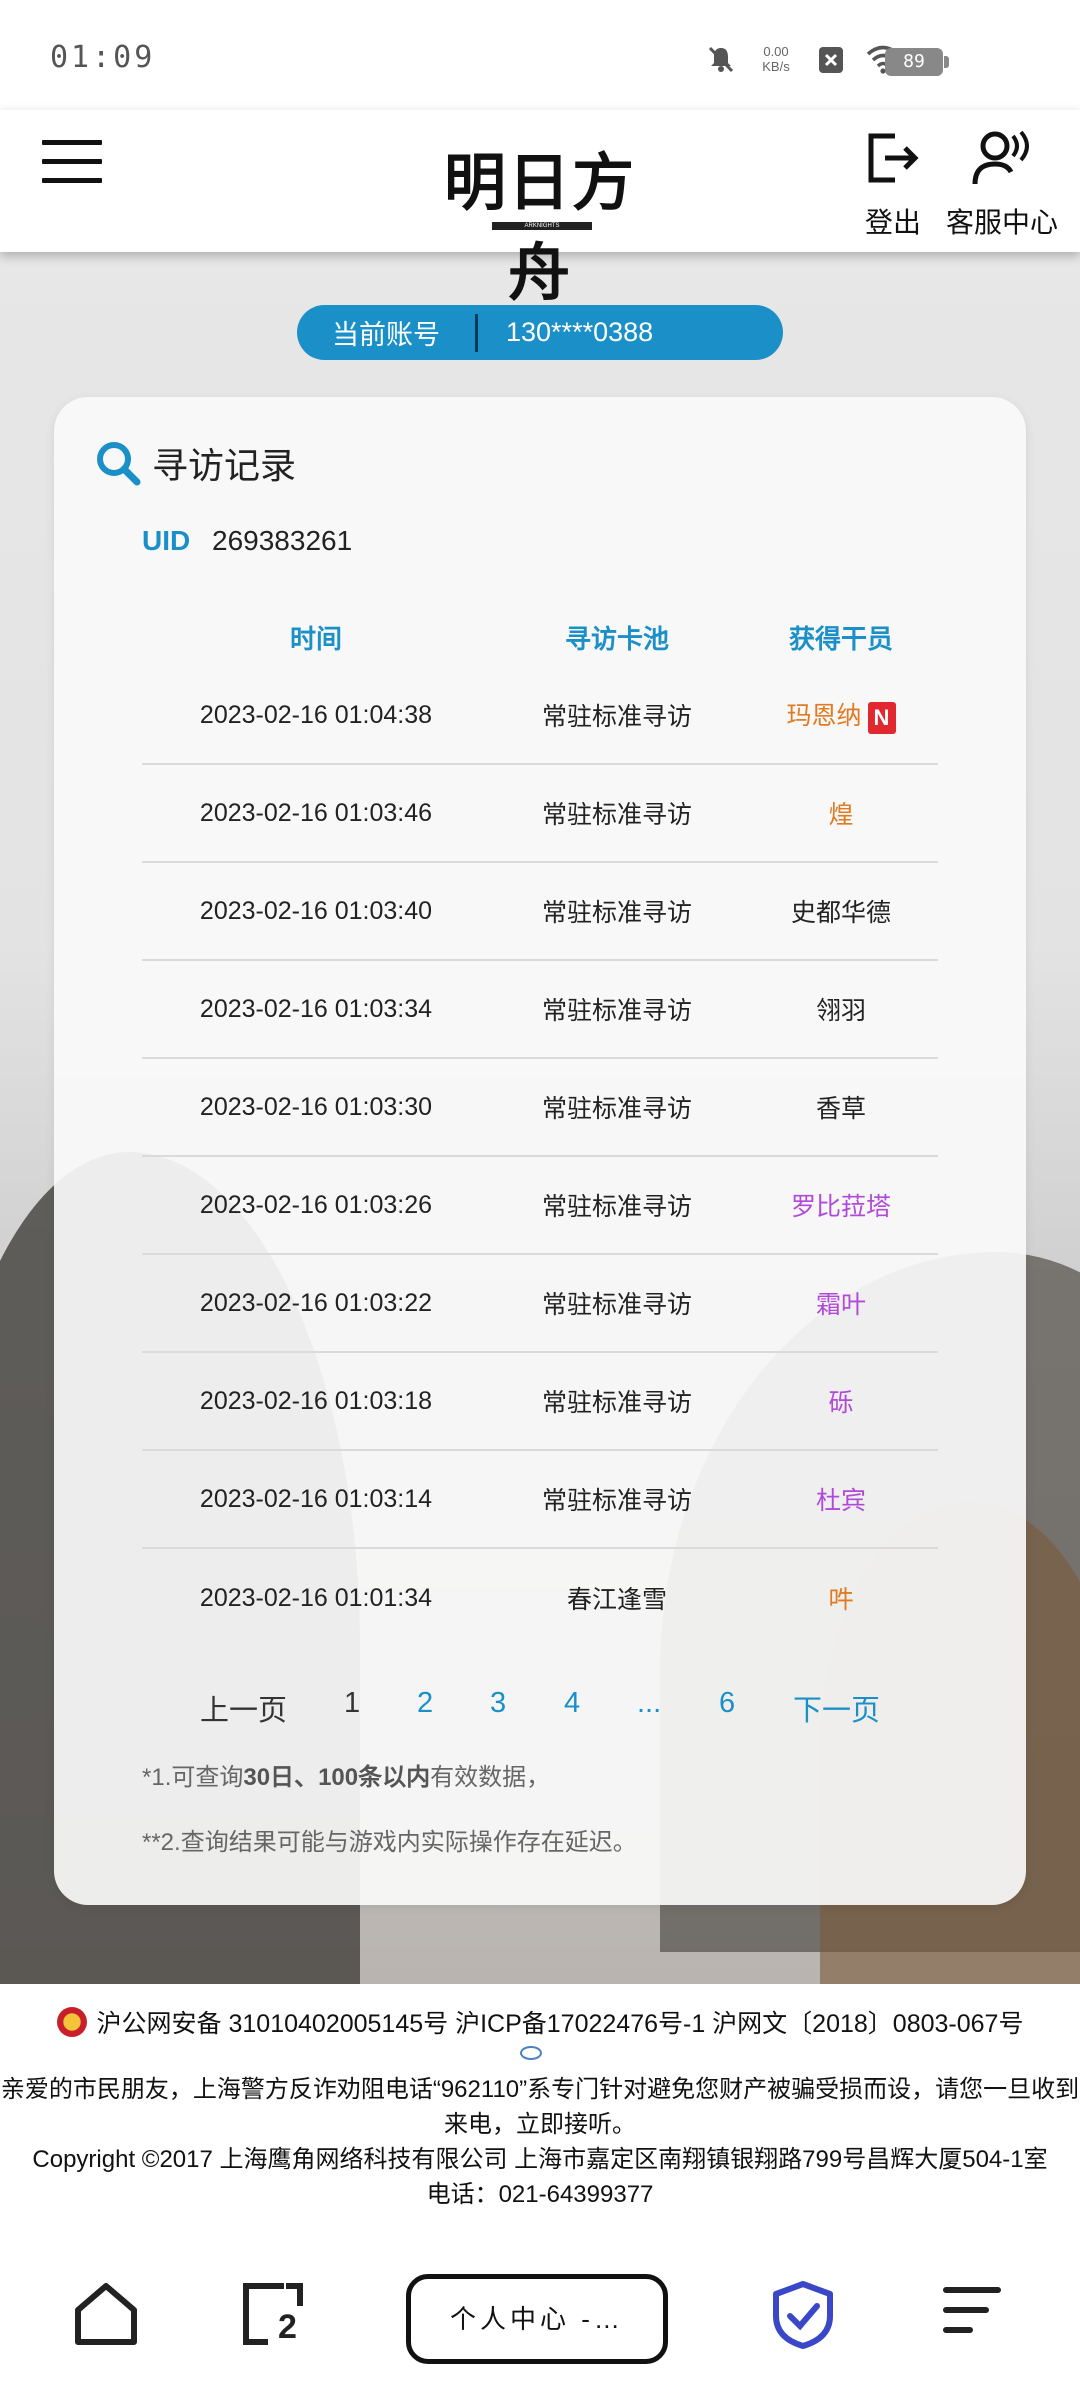 Image resolution: width=1080 pixels, height=2408 pixels. I want to click on battery-indicator: 89, so click(917, 62).